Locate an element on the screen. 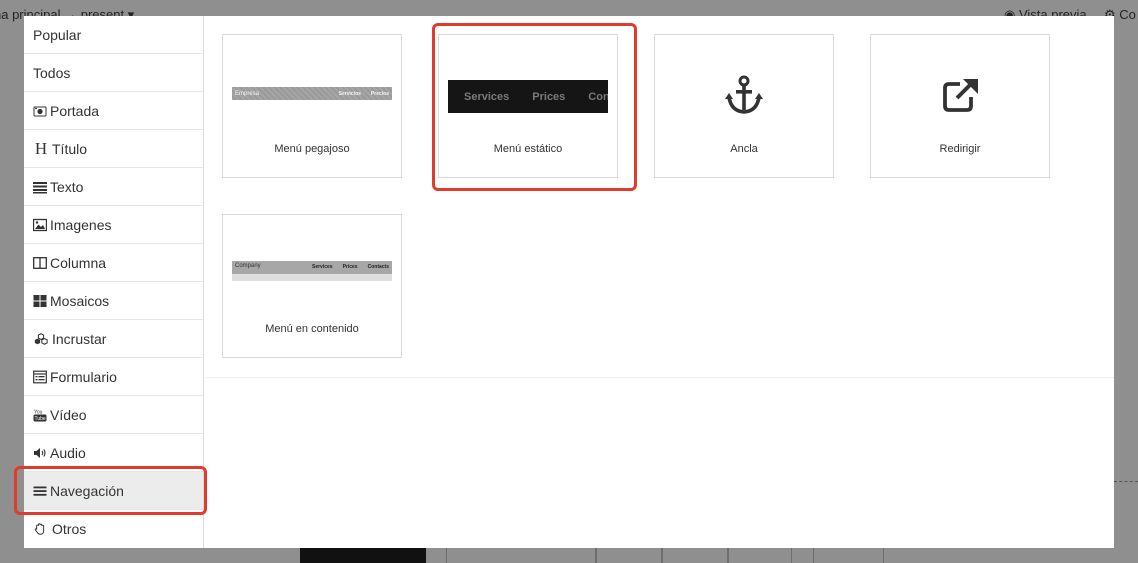 The image size is (1138, 563). sidebar-item-incrustar: Incrustar is located at coordinates (113, 339).